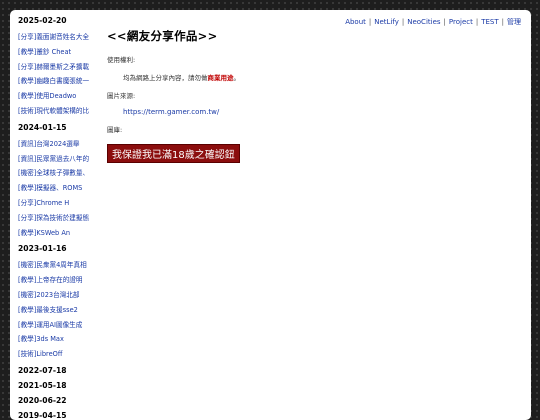 The height and width of the screenshot is (420, 540). What do you see at coordinates (121, 96) in the screenshot?
I see `source-label: 圖片來源:` at bounding box center [121, 96].